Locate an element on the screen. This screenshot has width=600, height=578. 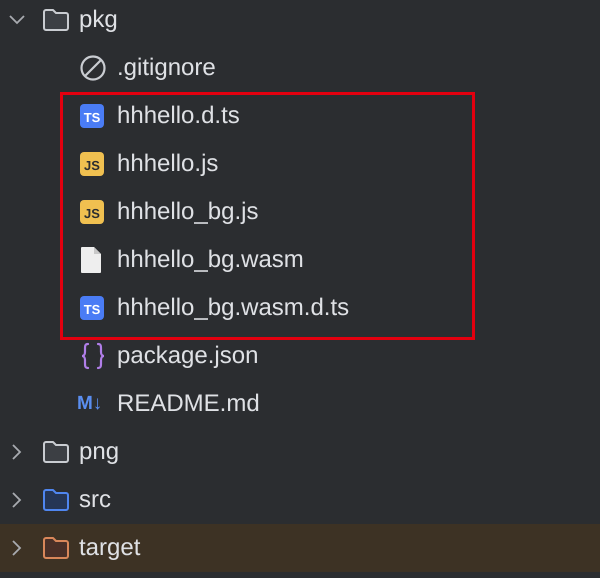
folder-name: target is located at coordinates (109, 548).